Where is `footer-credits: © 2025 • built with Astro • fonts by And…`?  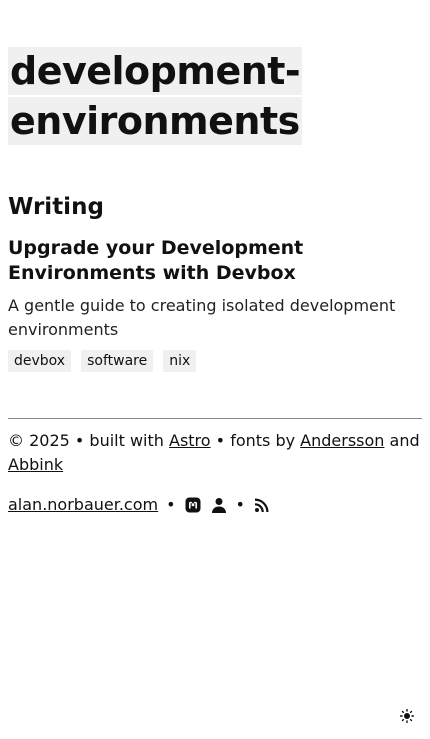
footer-credits: © 2025 • built with Astro • fonts by And… is located at coordinates (215, 453).